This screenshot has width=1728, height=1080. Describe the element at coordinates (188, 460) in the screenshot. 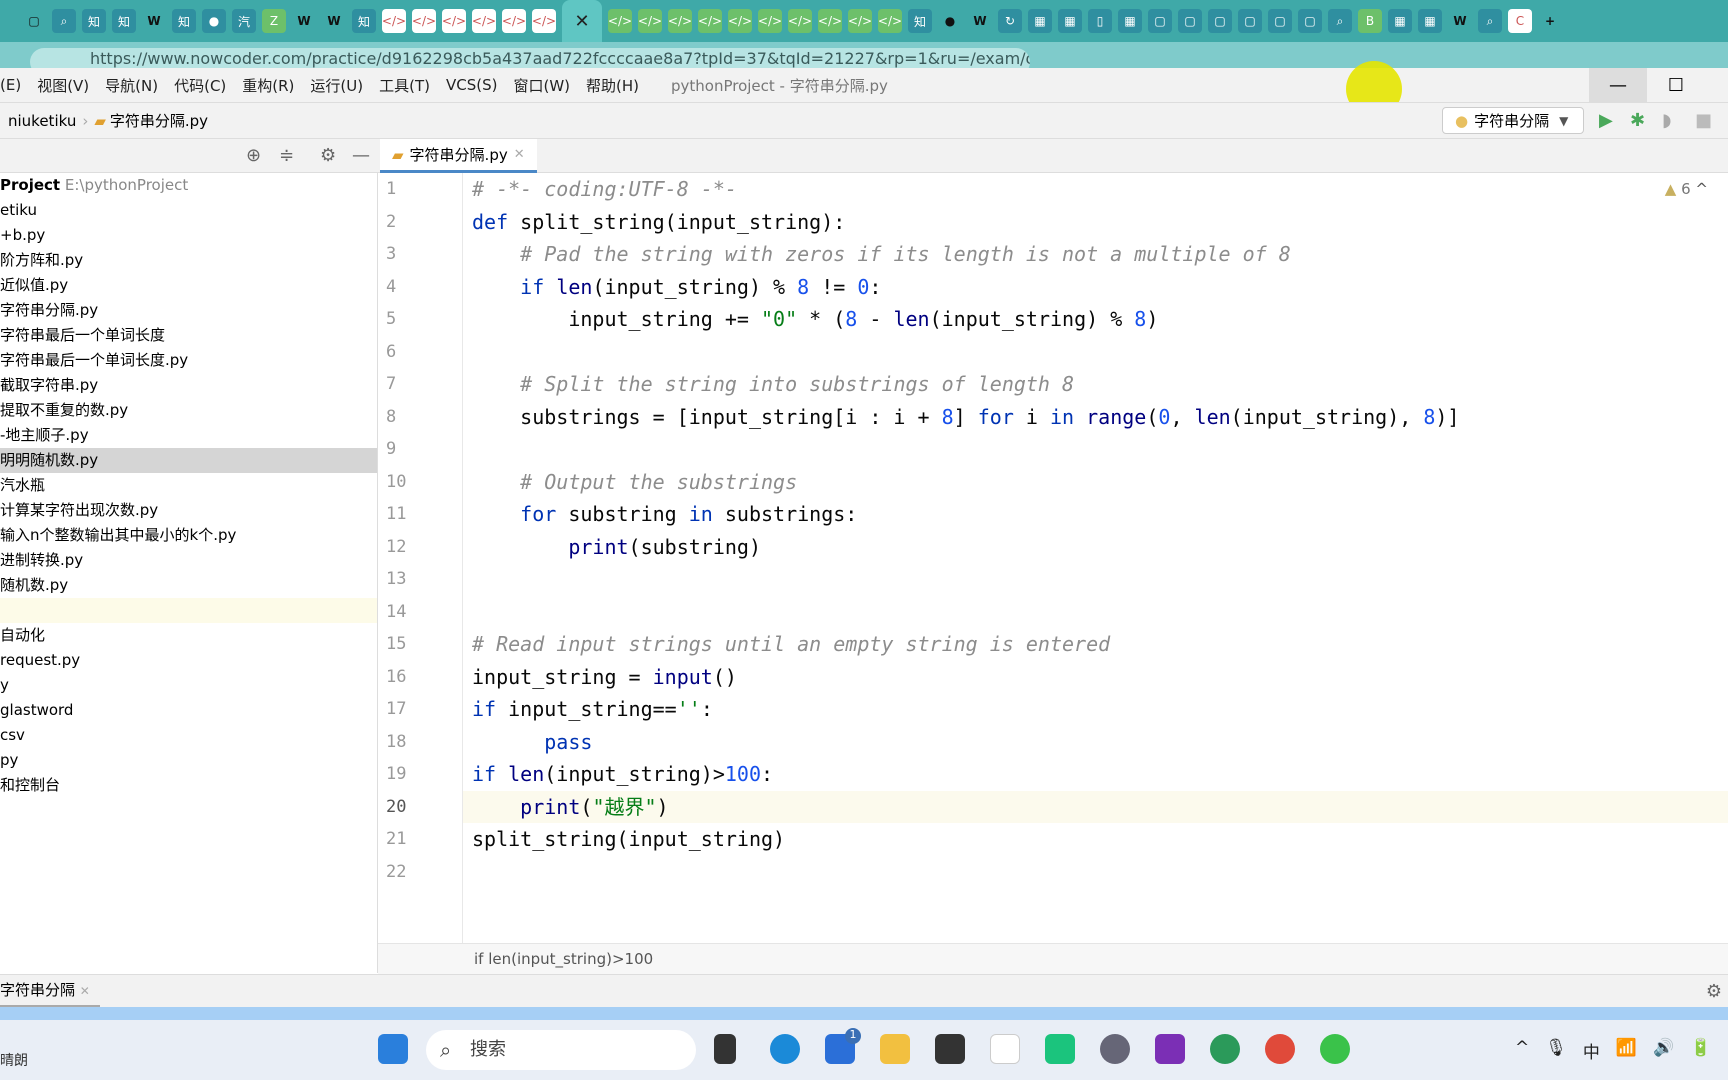

I see `tree-item: 明明随机数.py` at that location.